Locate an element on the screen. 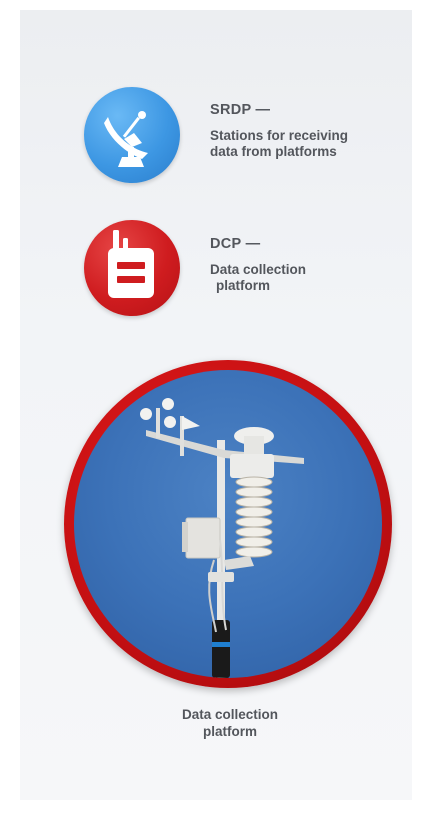 The height and width of the screenshot is (816, 426). dcp-legend-text: DCP — Data collection platform is located at coordinates (300, 265).